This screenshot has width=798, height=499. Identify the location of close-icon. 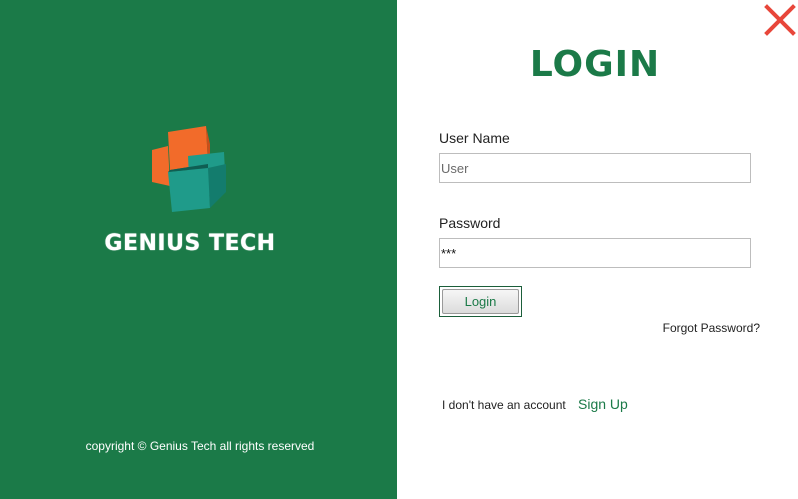
(780, 20).